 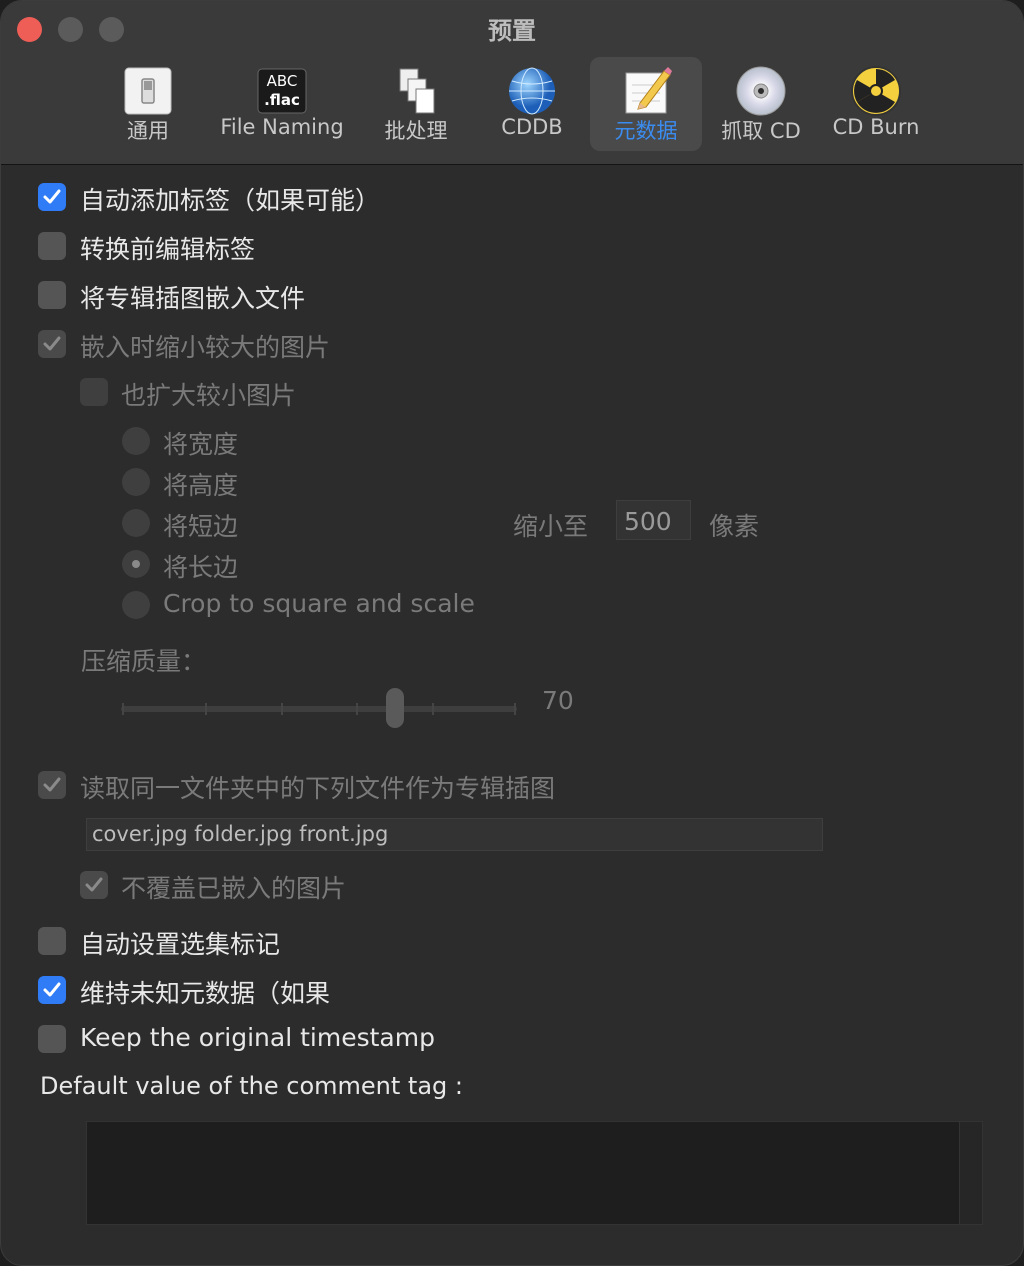 What do you see at coordinates (52, 1039) in the screenshot?
I see `keep-timestamp-checkbox` at bounding box center [52, 1039].